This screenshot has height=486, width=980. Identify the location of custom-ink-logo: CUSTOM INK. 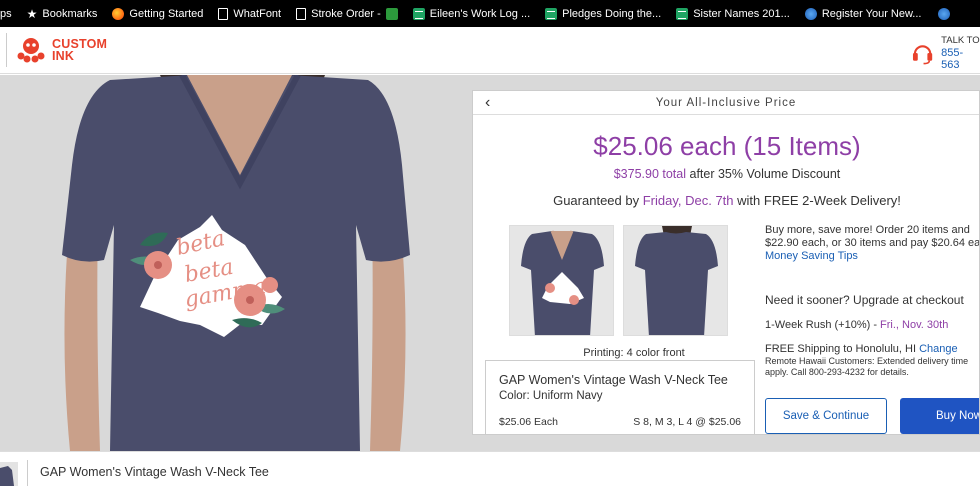
(61, 50).